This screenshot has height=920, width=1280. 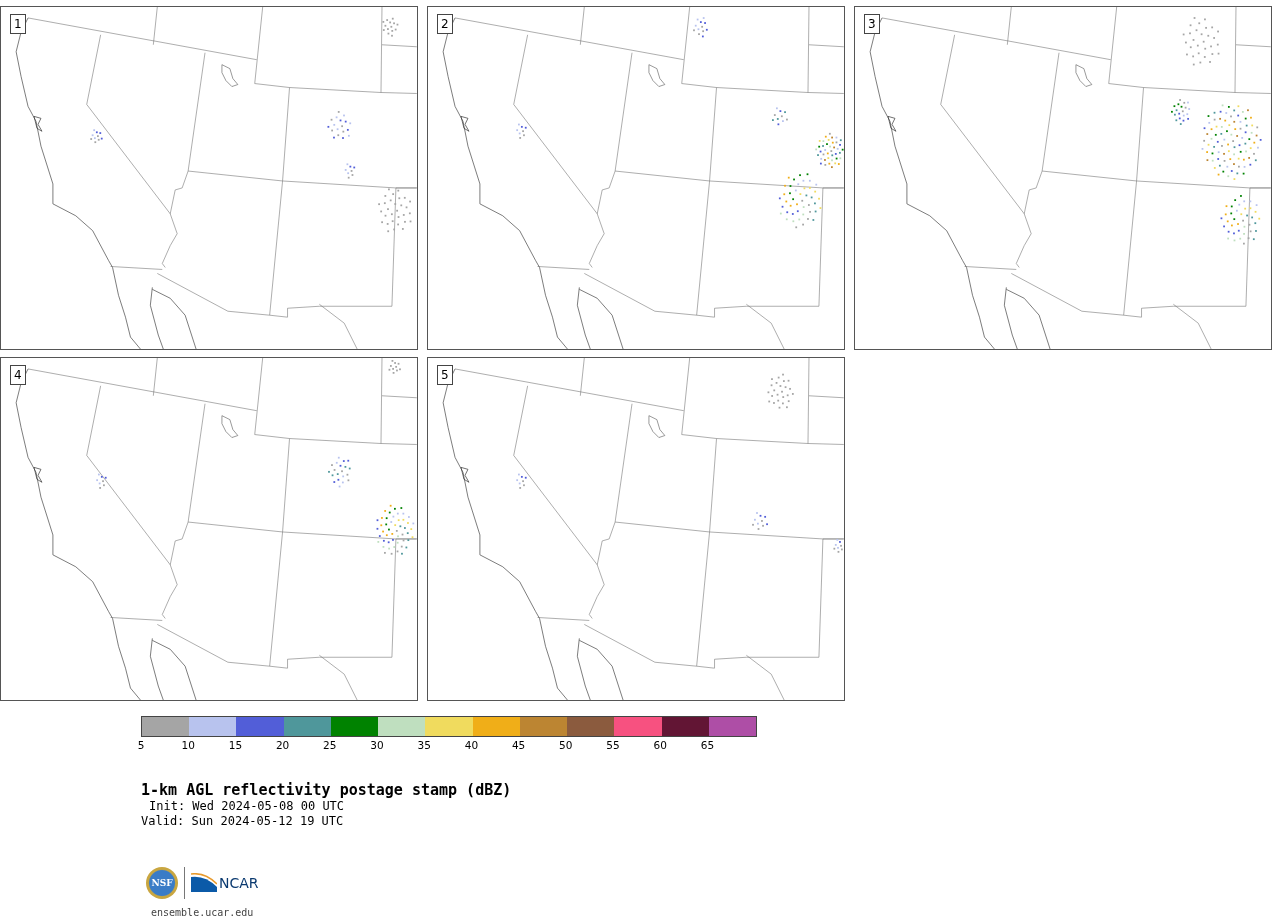 I want to click on tick-label: 50, so click(x=566, y=745).